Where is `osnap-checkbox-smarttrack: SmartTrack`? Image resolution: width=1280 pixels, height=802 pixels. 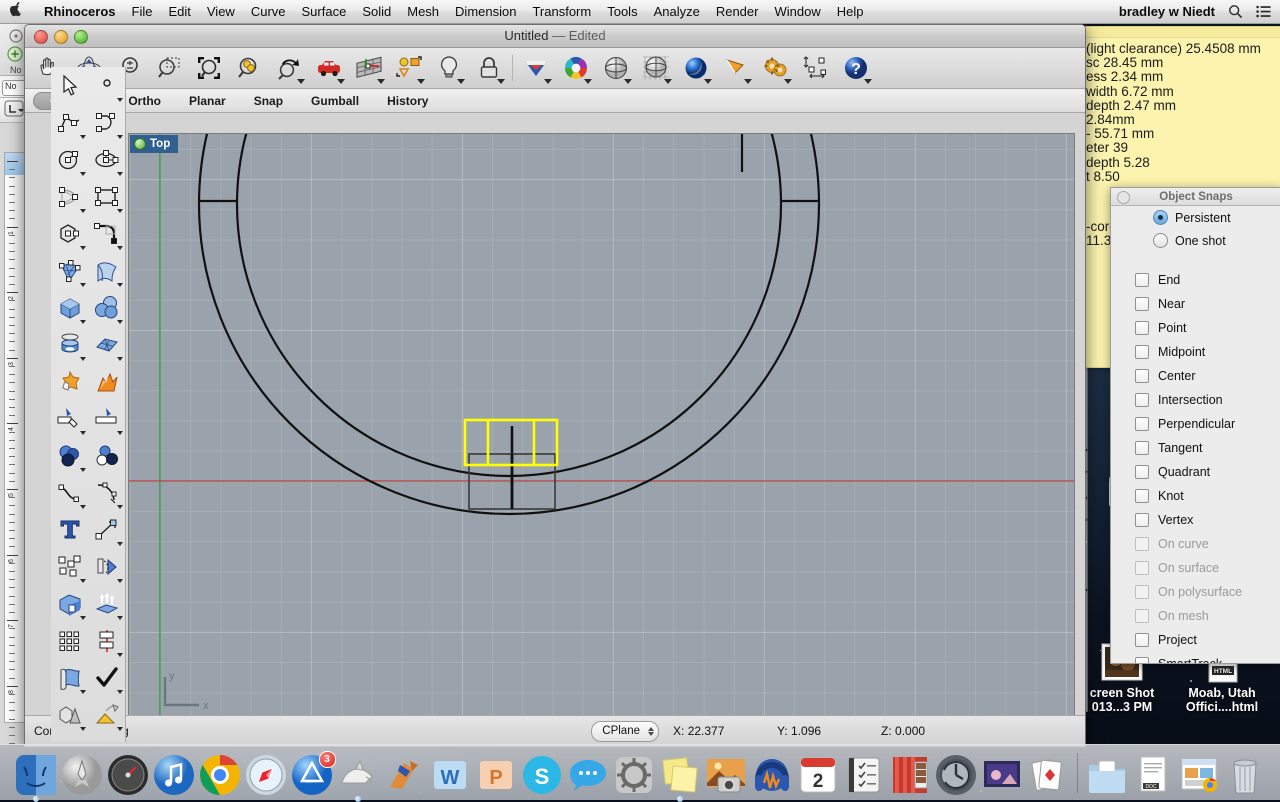 osnap-checkbox-smarttrack: SmartTrack is located at coordinates (1195, 657).